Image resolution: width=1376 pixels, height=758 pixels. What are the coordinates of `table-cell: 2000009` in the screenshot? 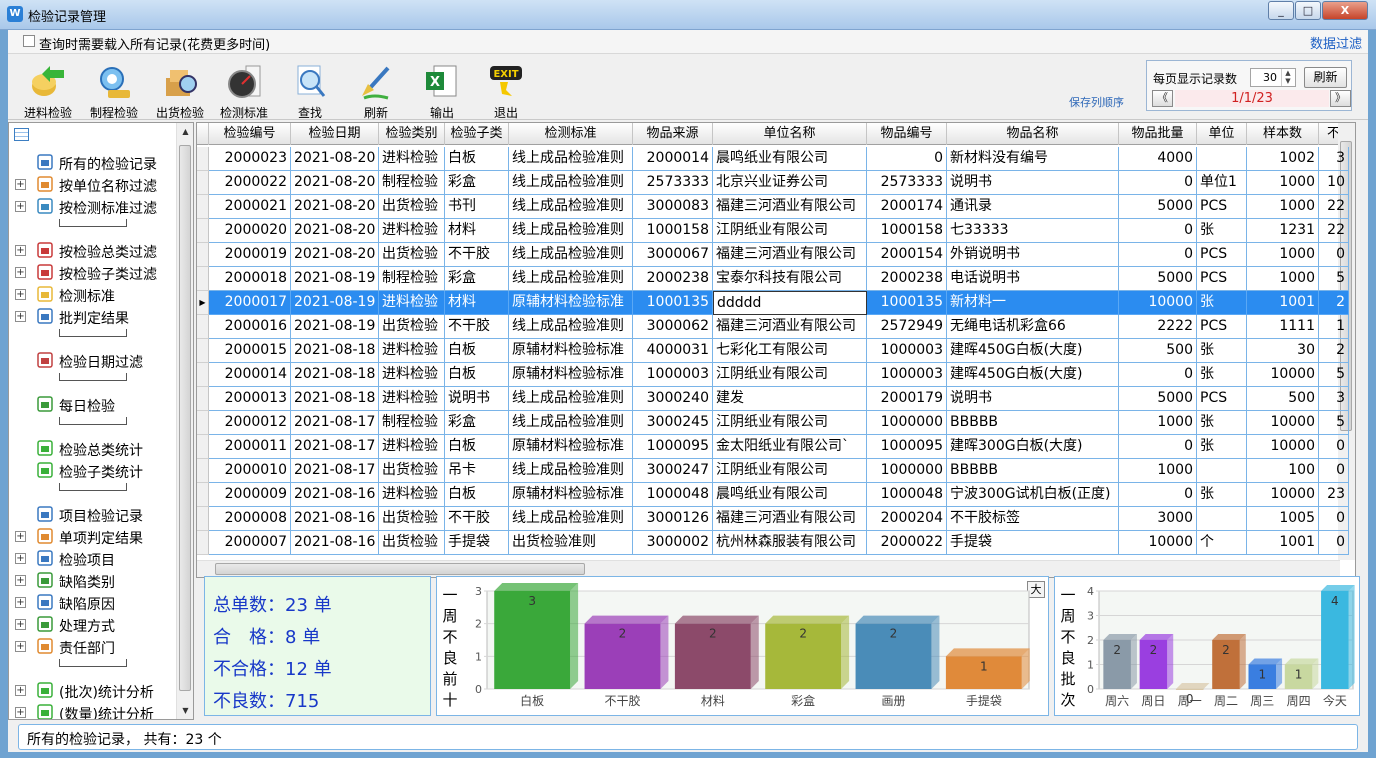 It's located at (250, 495).